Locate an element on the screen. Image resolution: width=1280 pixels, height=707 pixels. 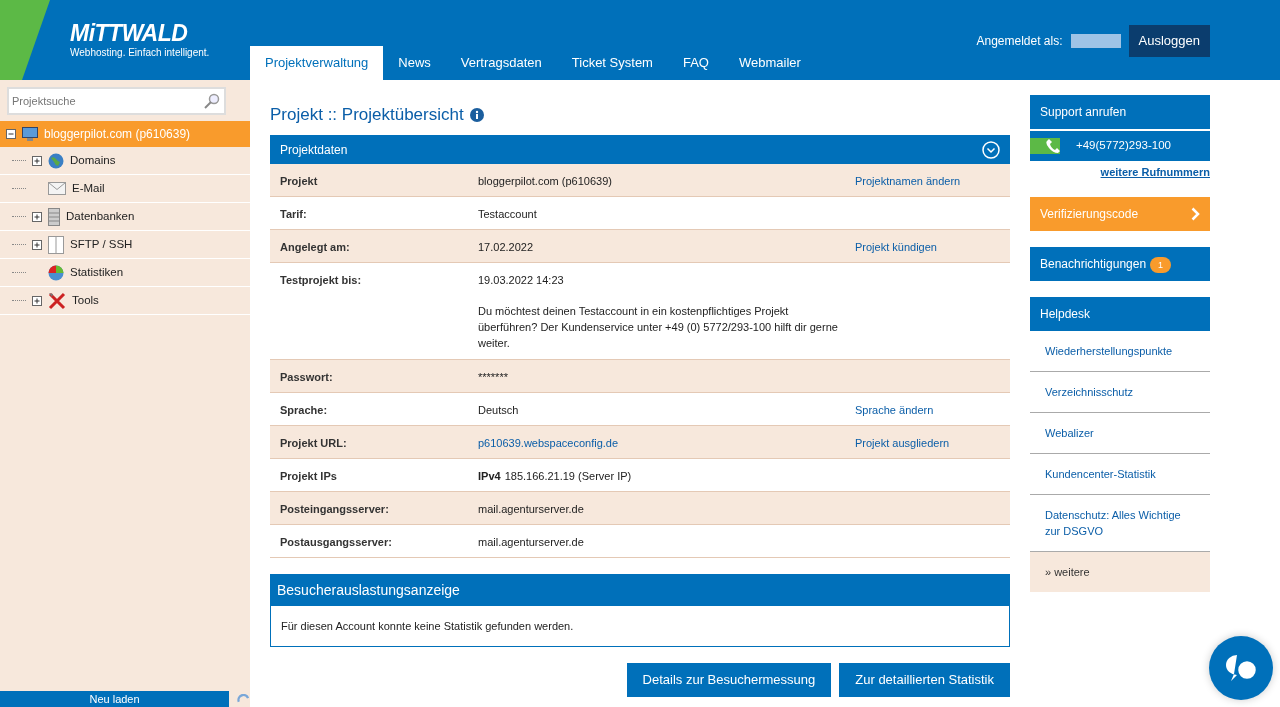
field-label: Angelegt am: is located at coordinates (315, 248).